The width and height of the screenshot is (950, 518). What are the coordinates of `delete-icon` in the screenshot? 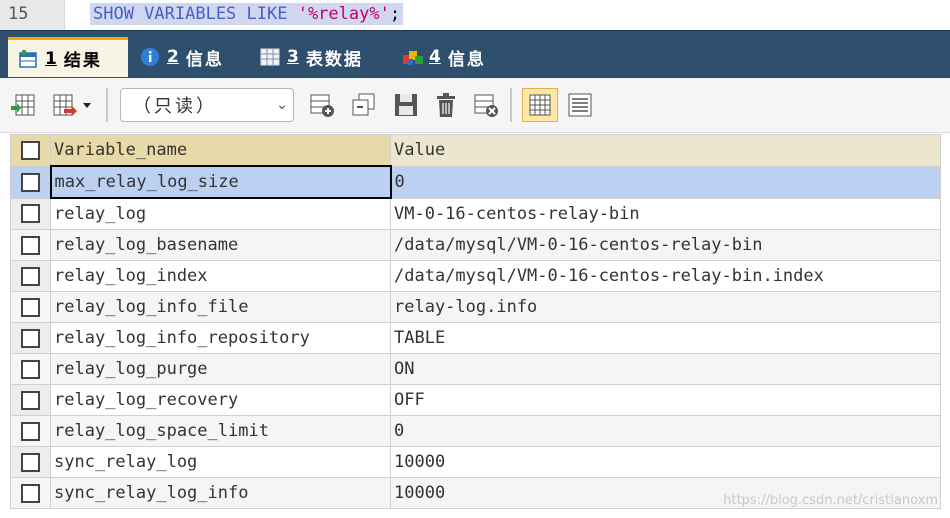 It's located at (446, 105).